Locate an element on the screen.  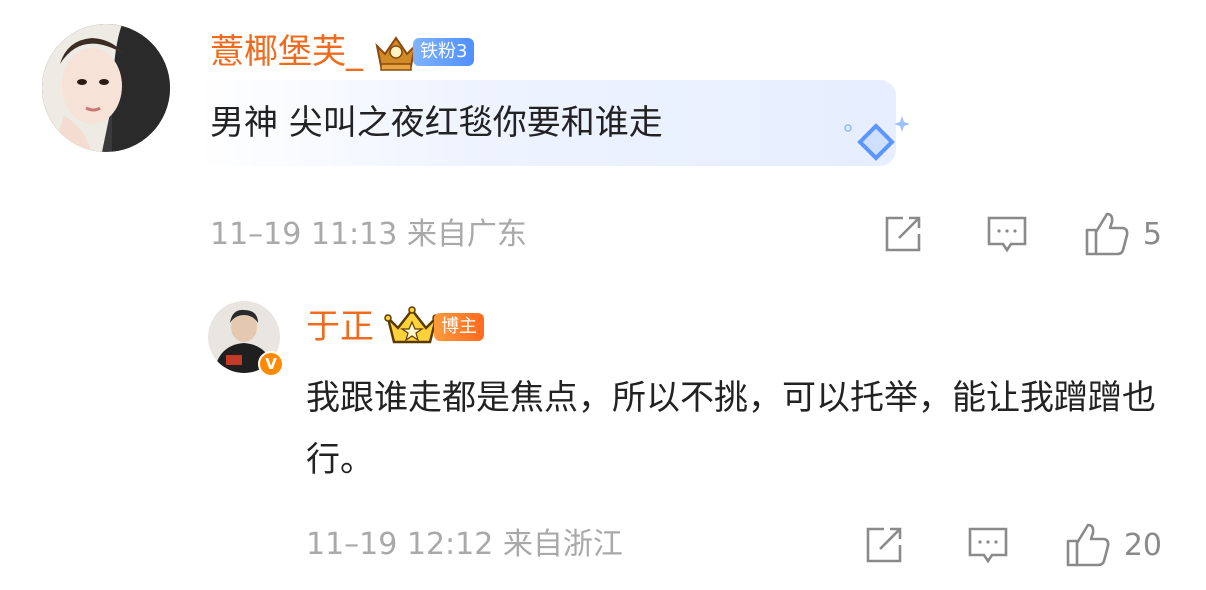
fan-badge: 铁粉3 is located at coordinates (424, 52).